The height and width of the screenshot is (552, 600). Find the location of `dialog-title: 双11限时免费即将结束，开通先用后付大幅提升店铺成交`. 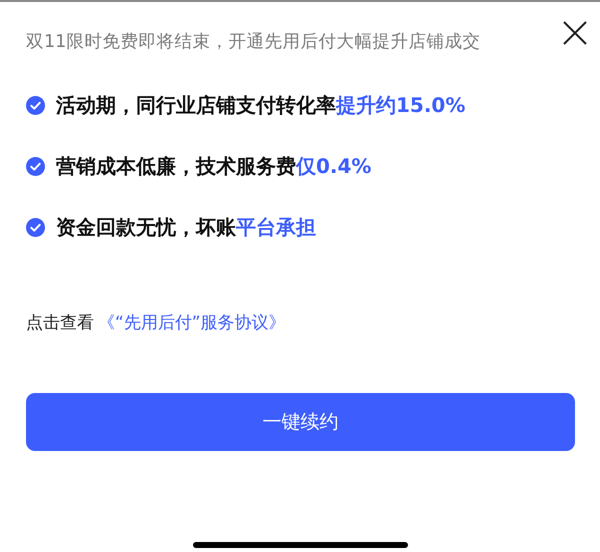

dialog-title: 双11限时免费即将结束，开通先用后付大幅提升店铺成交 is located at coordinates (253, 42).